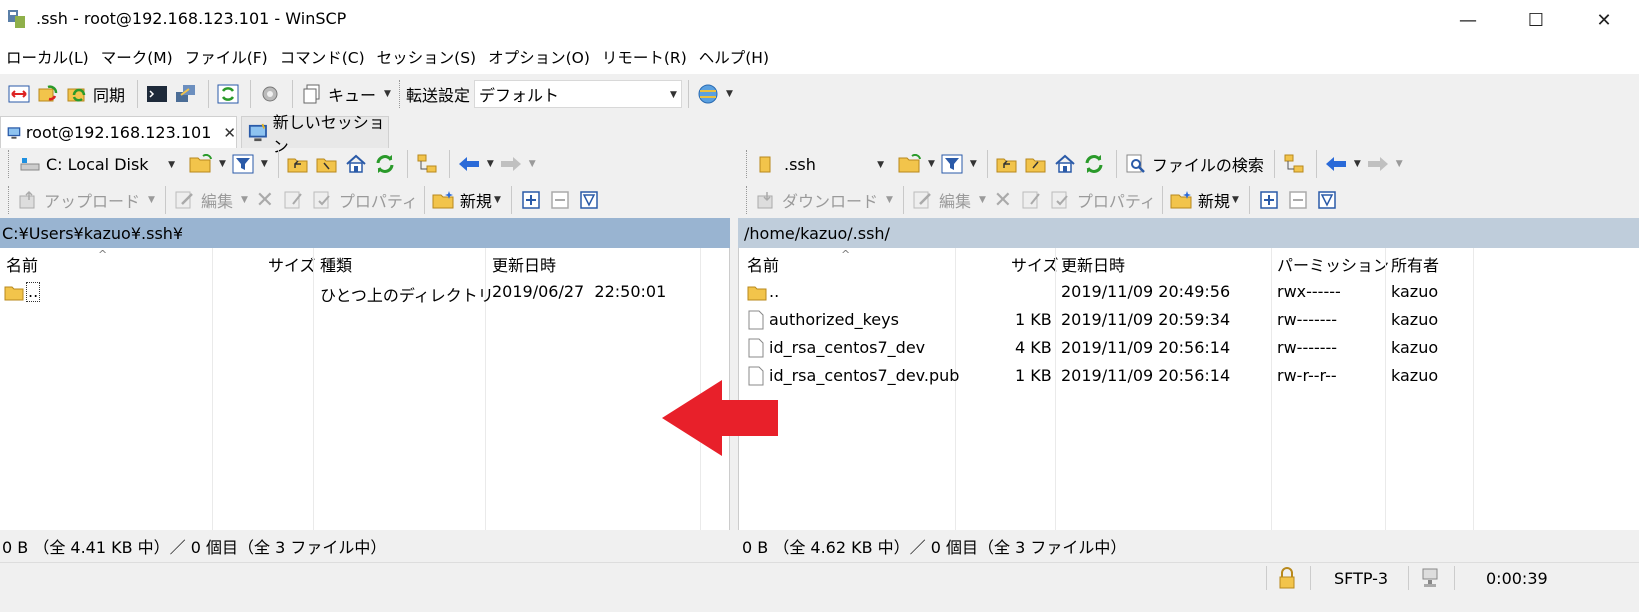 The width and height of the screenshot is (1639, 612). What do you see at coordinates (1188, 233) in the screenshot?
I see `remote-path-bar: /home/kazuo/.ssh/` at bounding box center [1188, 233].